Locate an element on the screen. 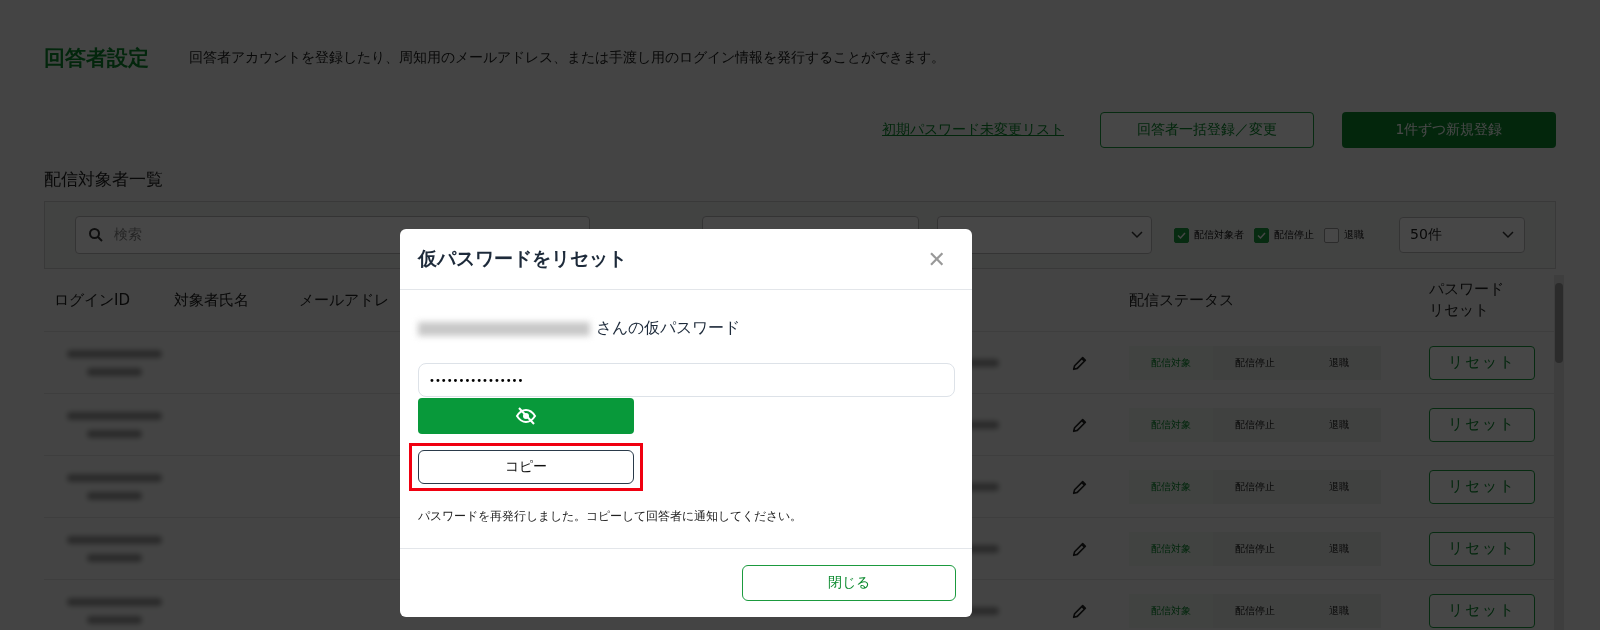 The width and height of the screenshot is (1600, 630). column-header: 配信ステータス is located at coordinates (1182, 300).